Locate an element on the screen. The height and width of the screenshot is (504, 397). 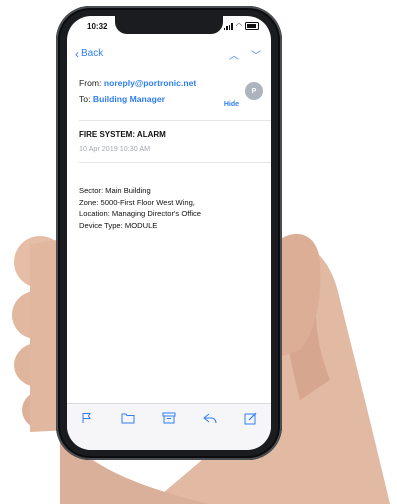
email-date: 10 Apr 2019 10:30 AM is located at coordinates (115, 148).